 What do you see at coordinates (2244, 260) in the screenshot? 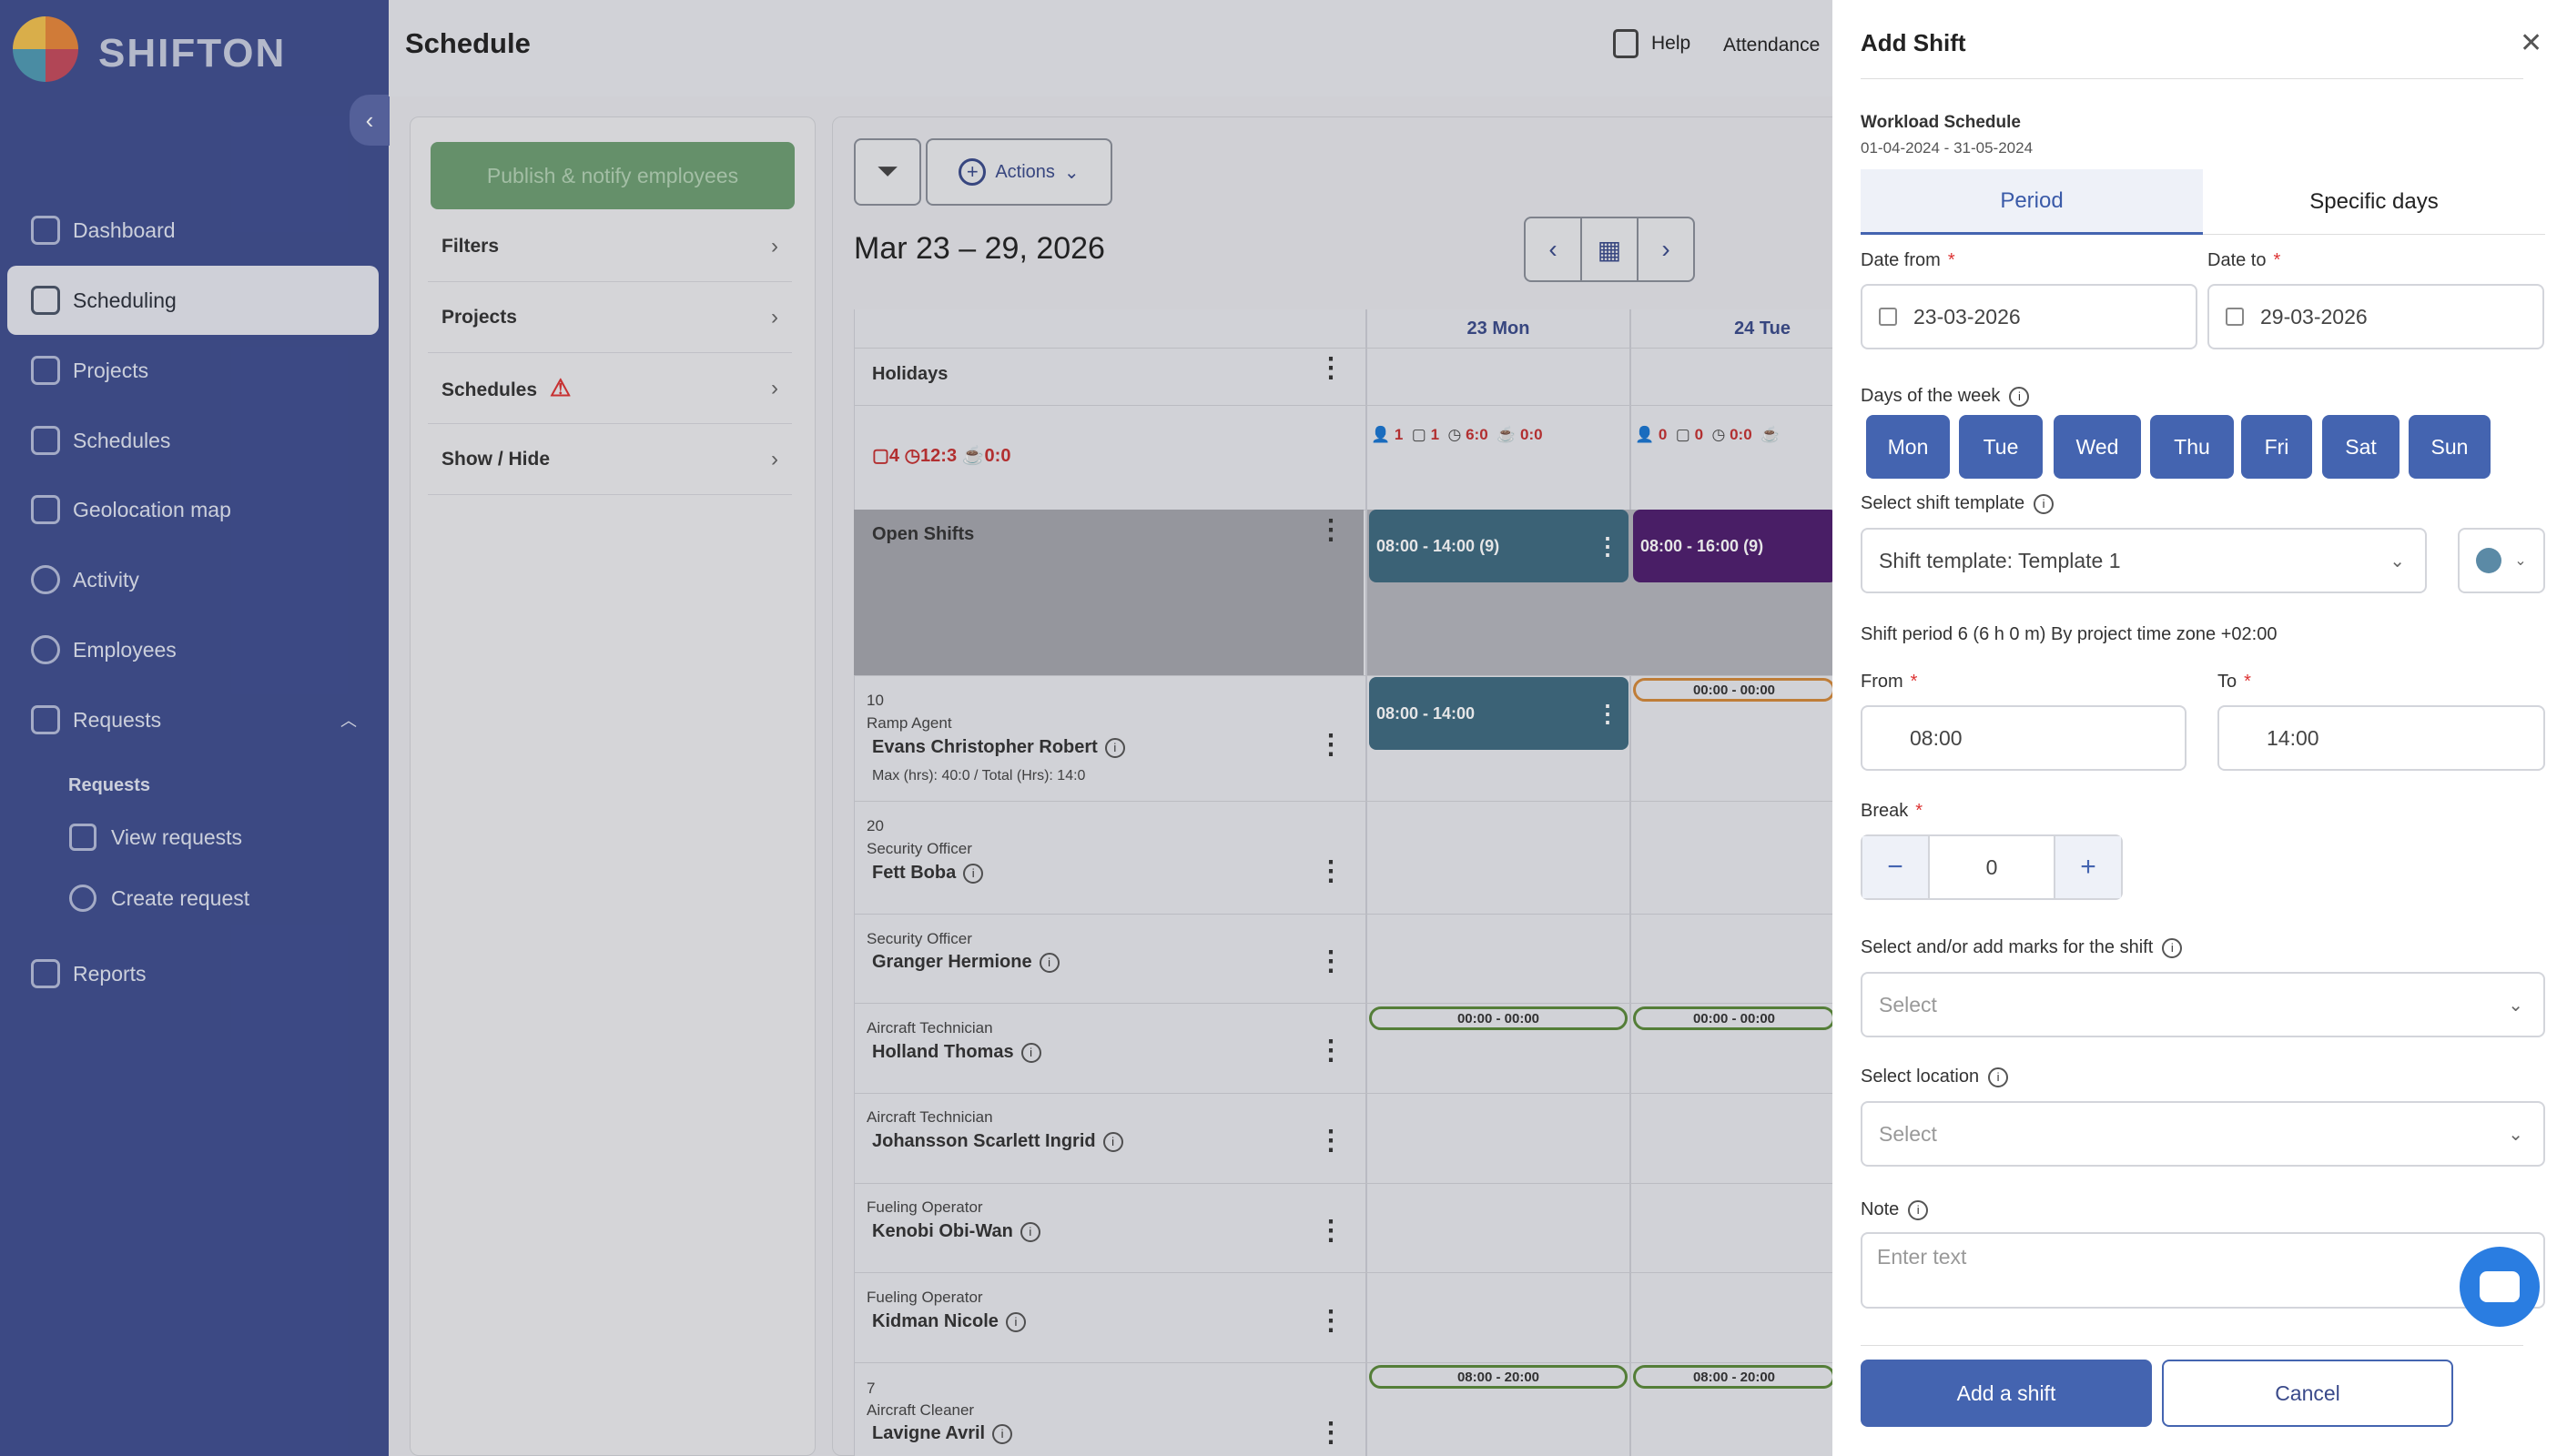
I see `date-to-label: Date to *` at bounding box center [2244, 260].